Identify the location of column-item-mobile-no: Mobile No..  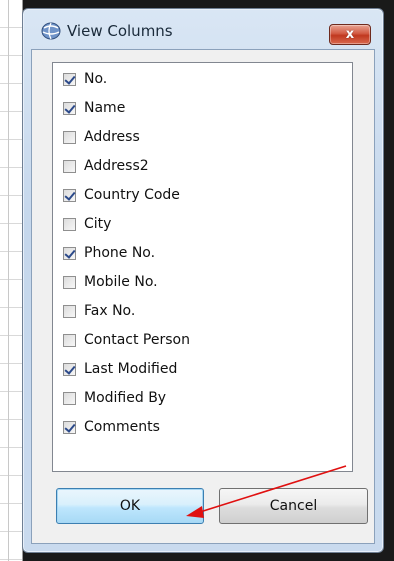
(110, 282).